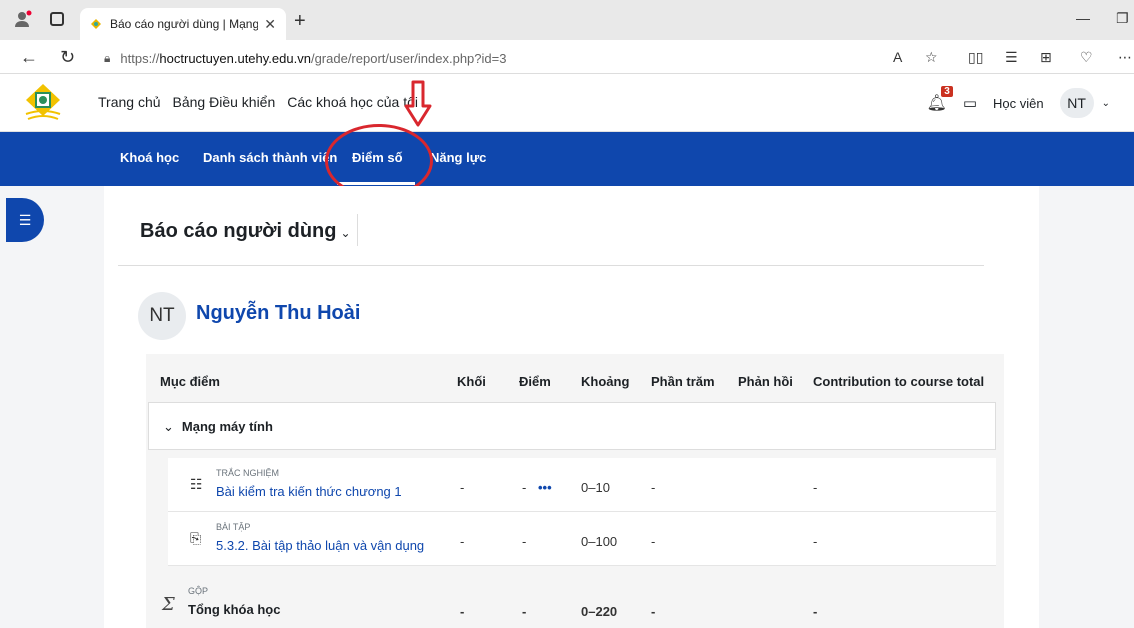 This screenshot has height=628, width=1134. I want to click on url-prefix: https://, so click(140, 58).